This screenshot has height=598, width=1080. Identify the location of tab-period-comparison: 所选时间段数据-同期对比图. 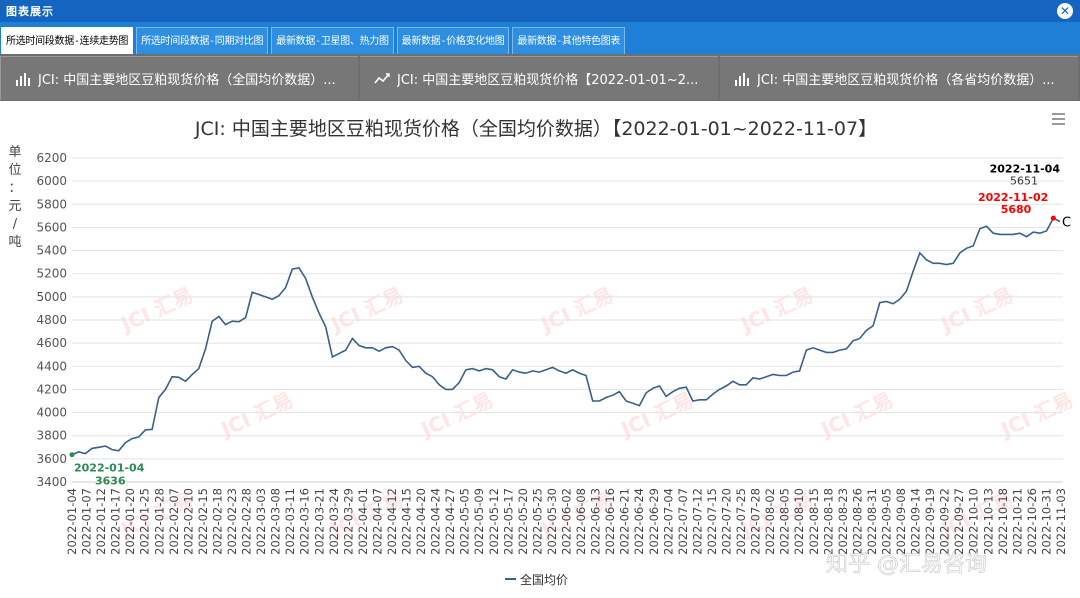
(202, 40).